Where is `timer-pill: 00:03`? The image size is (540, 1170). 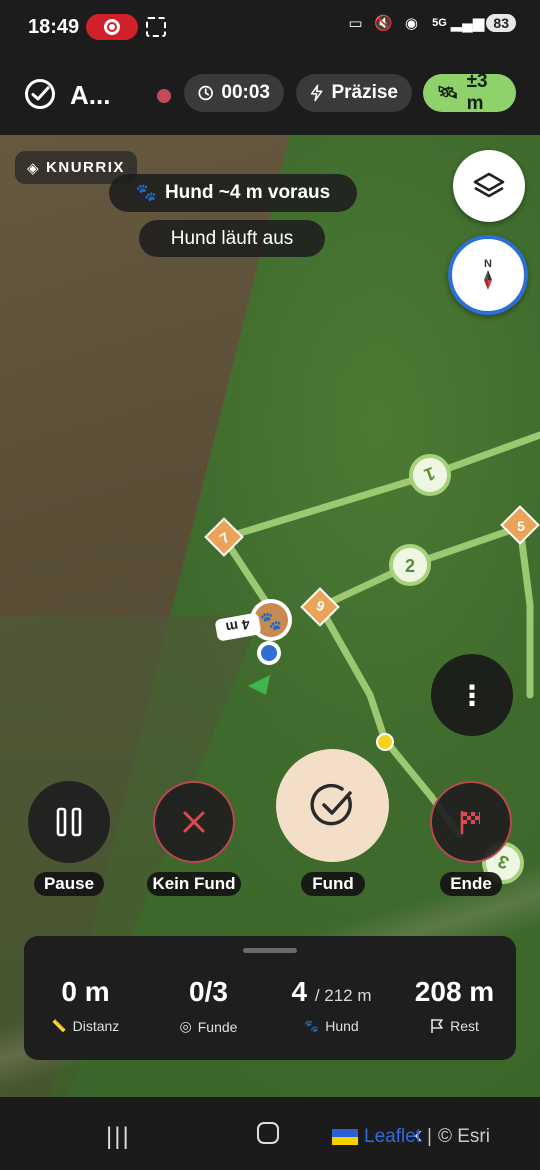
timer-pill: 00:03 is located at coordinates (234, 93).